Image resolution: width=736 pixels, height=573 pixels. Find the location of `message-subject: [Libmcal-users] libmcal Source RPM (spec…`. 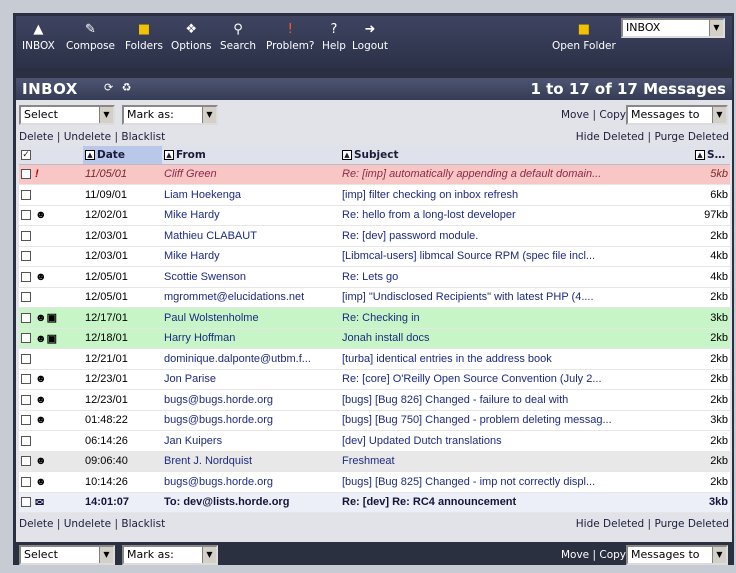

message-subject: [Libmcal-users] libmcal Source RPM (spec… is located at coordinates (516, 256).